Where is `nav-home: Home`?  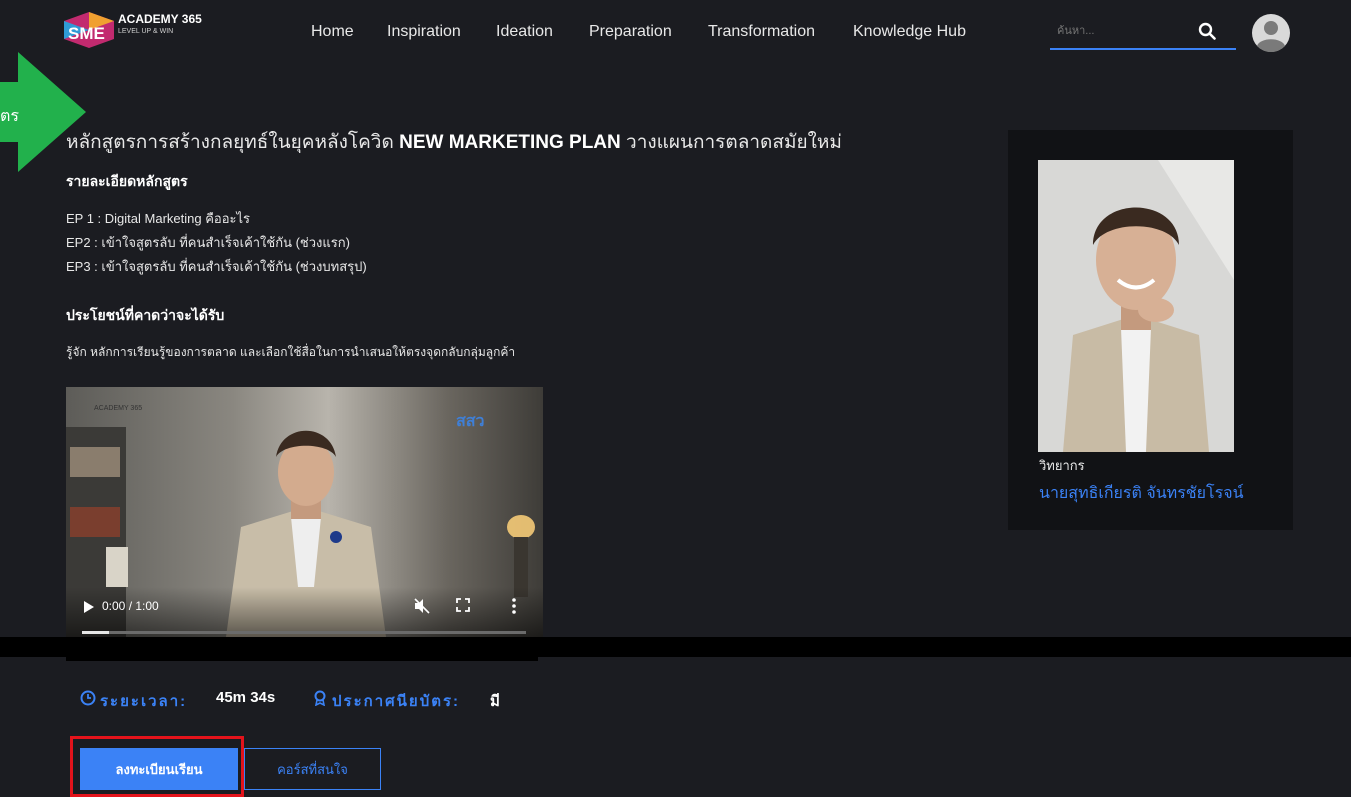 nav-home: Home is located at coordinates (332, 32).